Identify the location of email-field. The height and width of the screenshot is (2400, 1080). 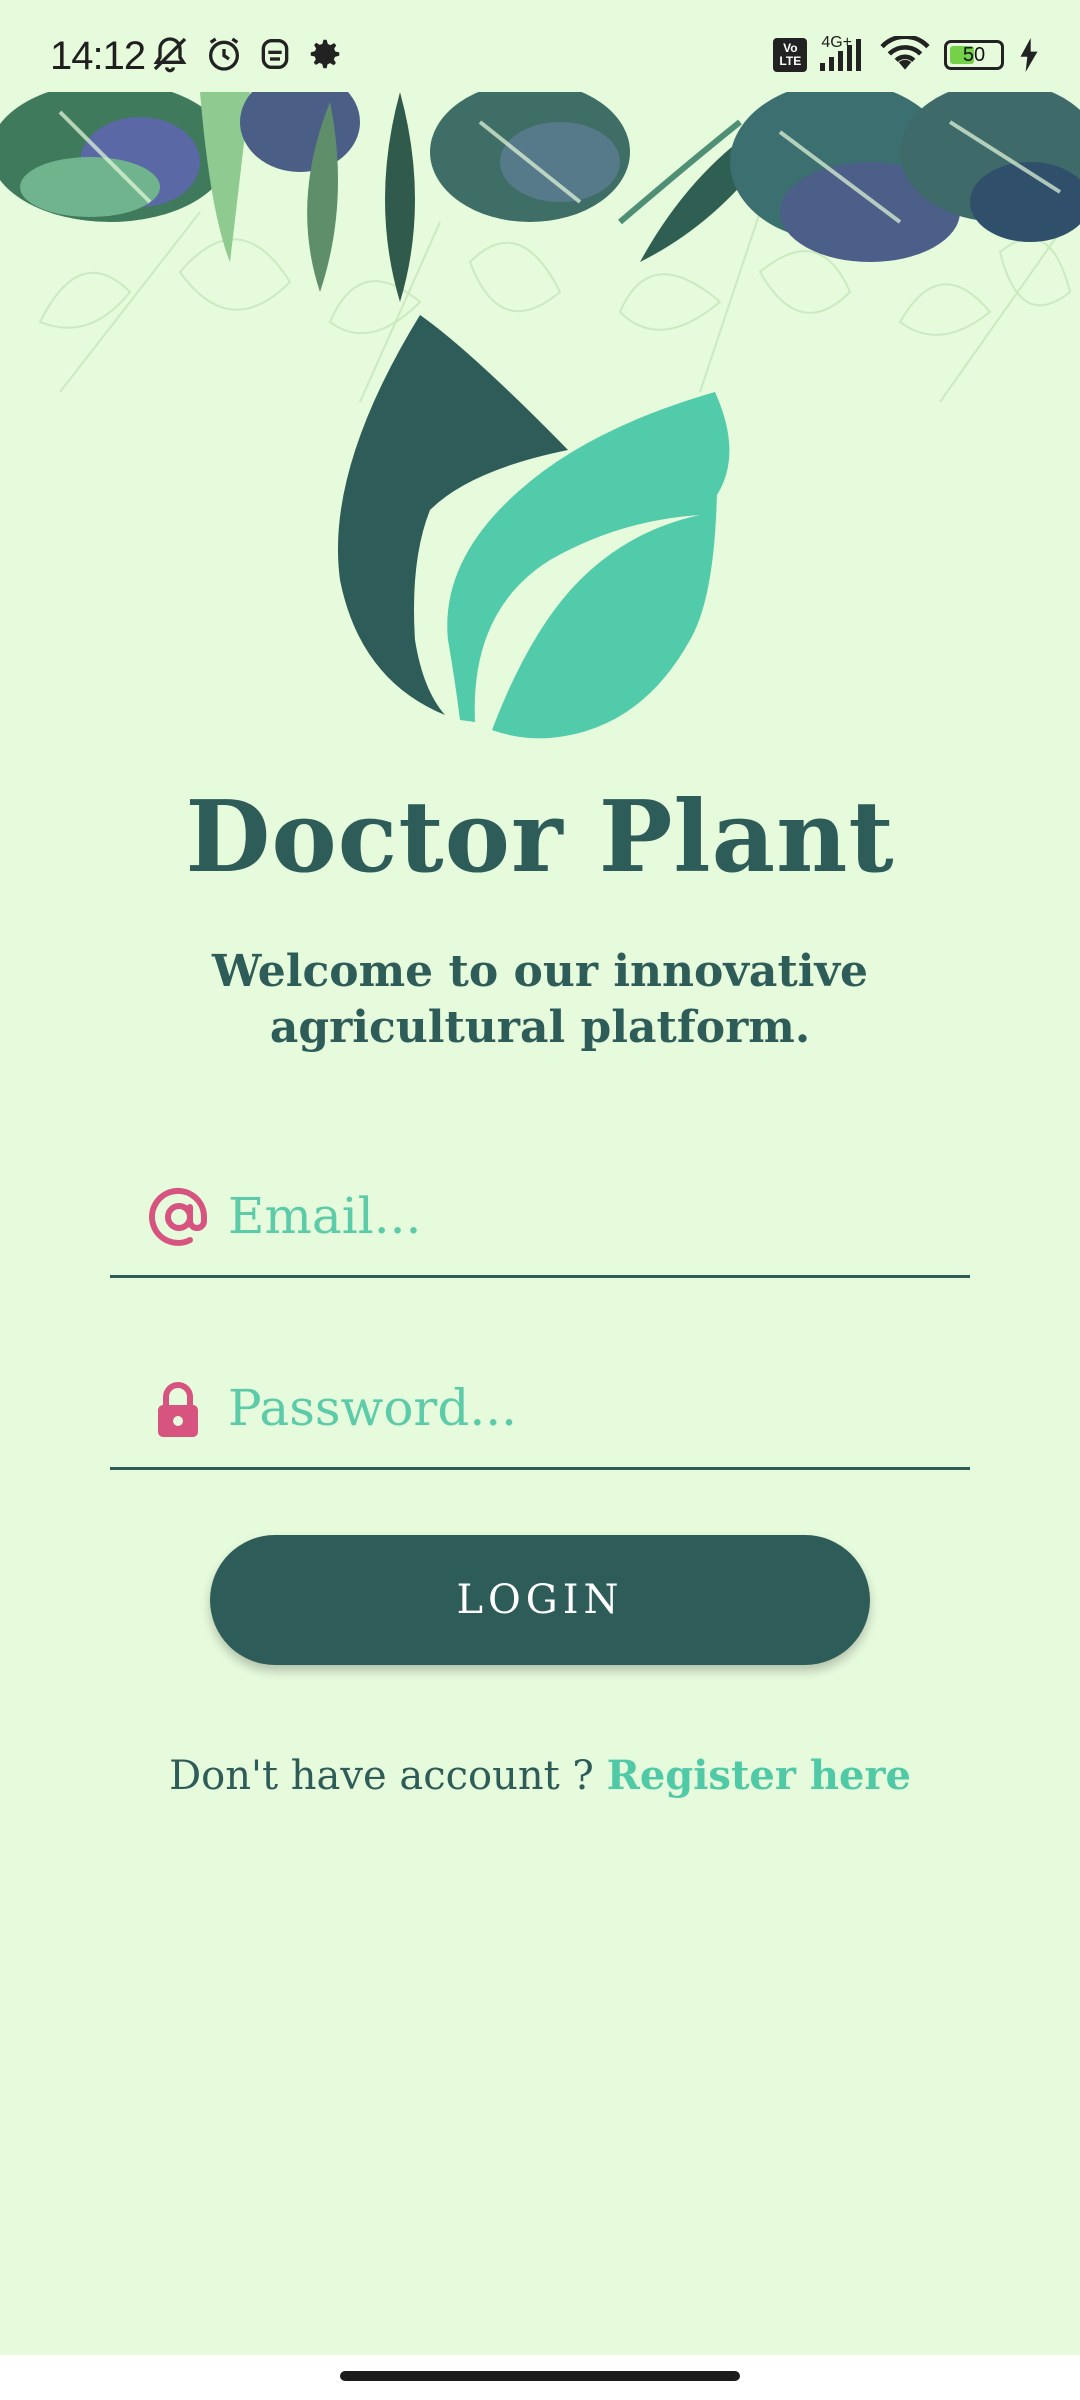
(540, 1221).